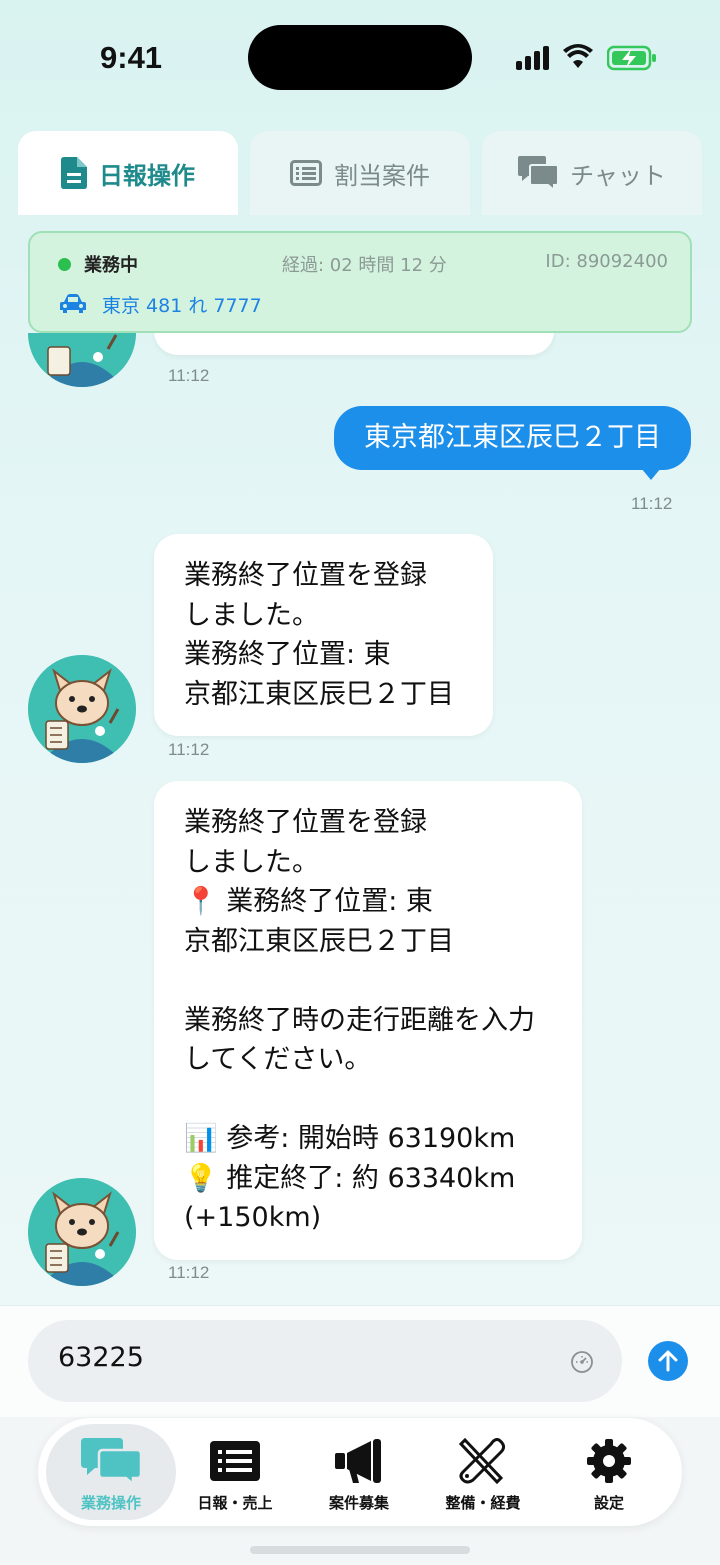  Describe the element at coordinates (609, 1461) in the screenshot. I see `gear-icon` at that location.